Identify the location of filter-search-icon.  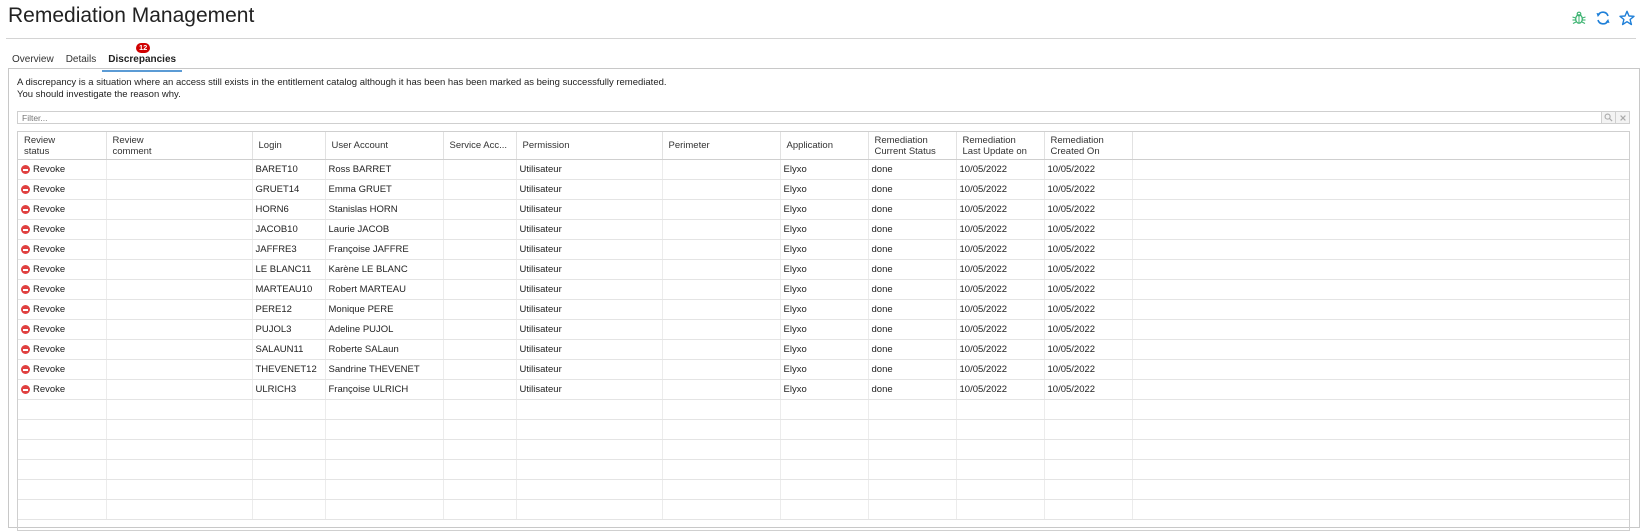
(1608, 117).